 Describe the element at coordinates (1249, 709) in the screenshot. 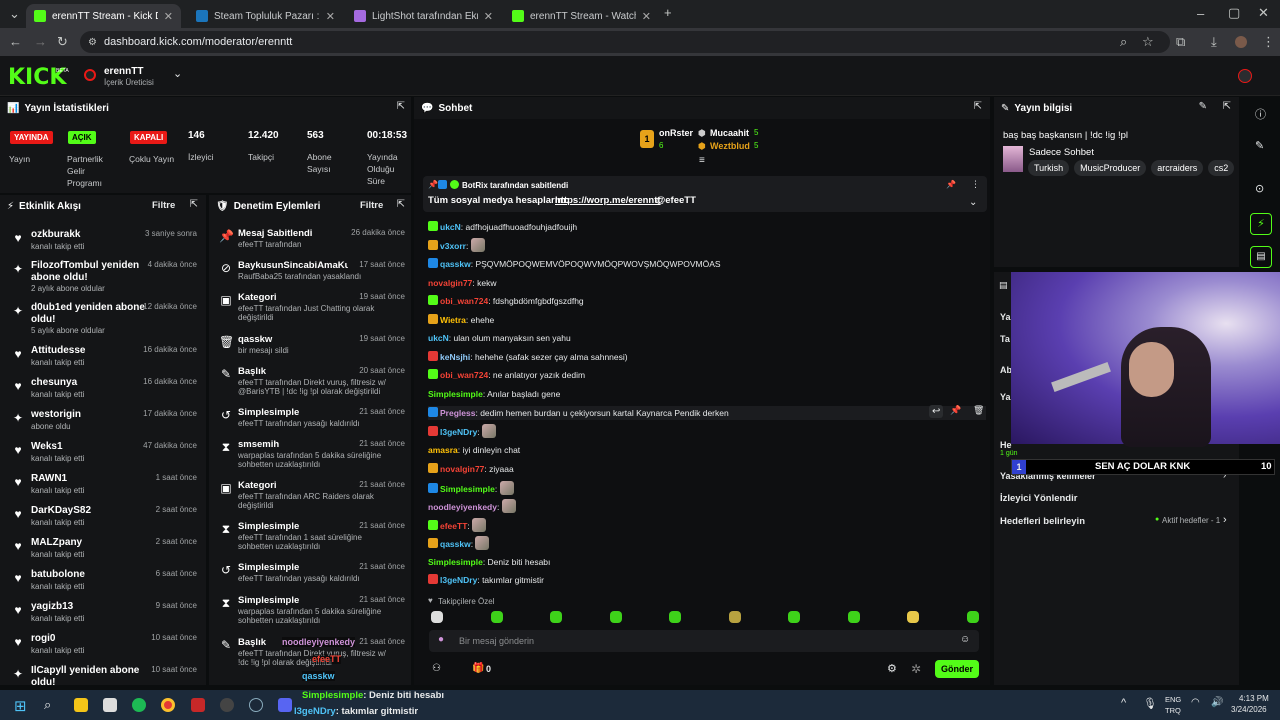

I see `clock-date: 3/24/2026` at that location.